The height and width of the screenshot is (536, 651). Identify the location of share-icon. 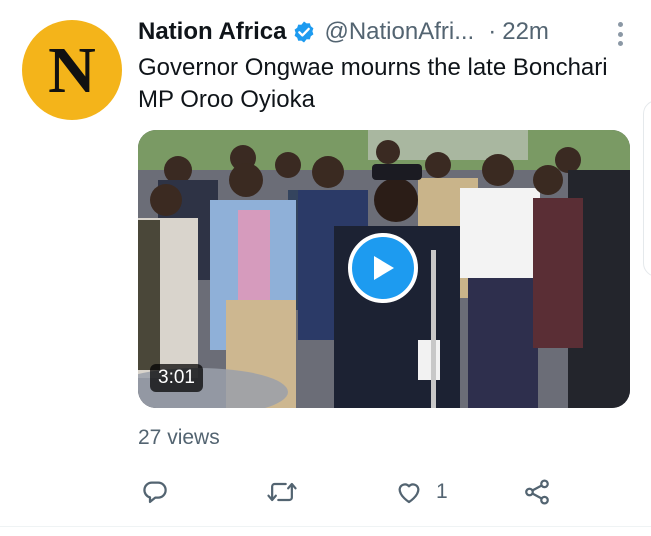
(537, 492).